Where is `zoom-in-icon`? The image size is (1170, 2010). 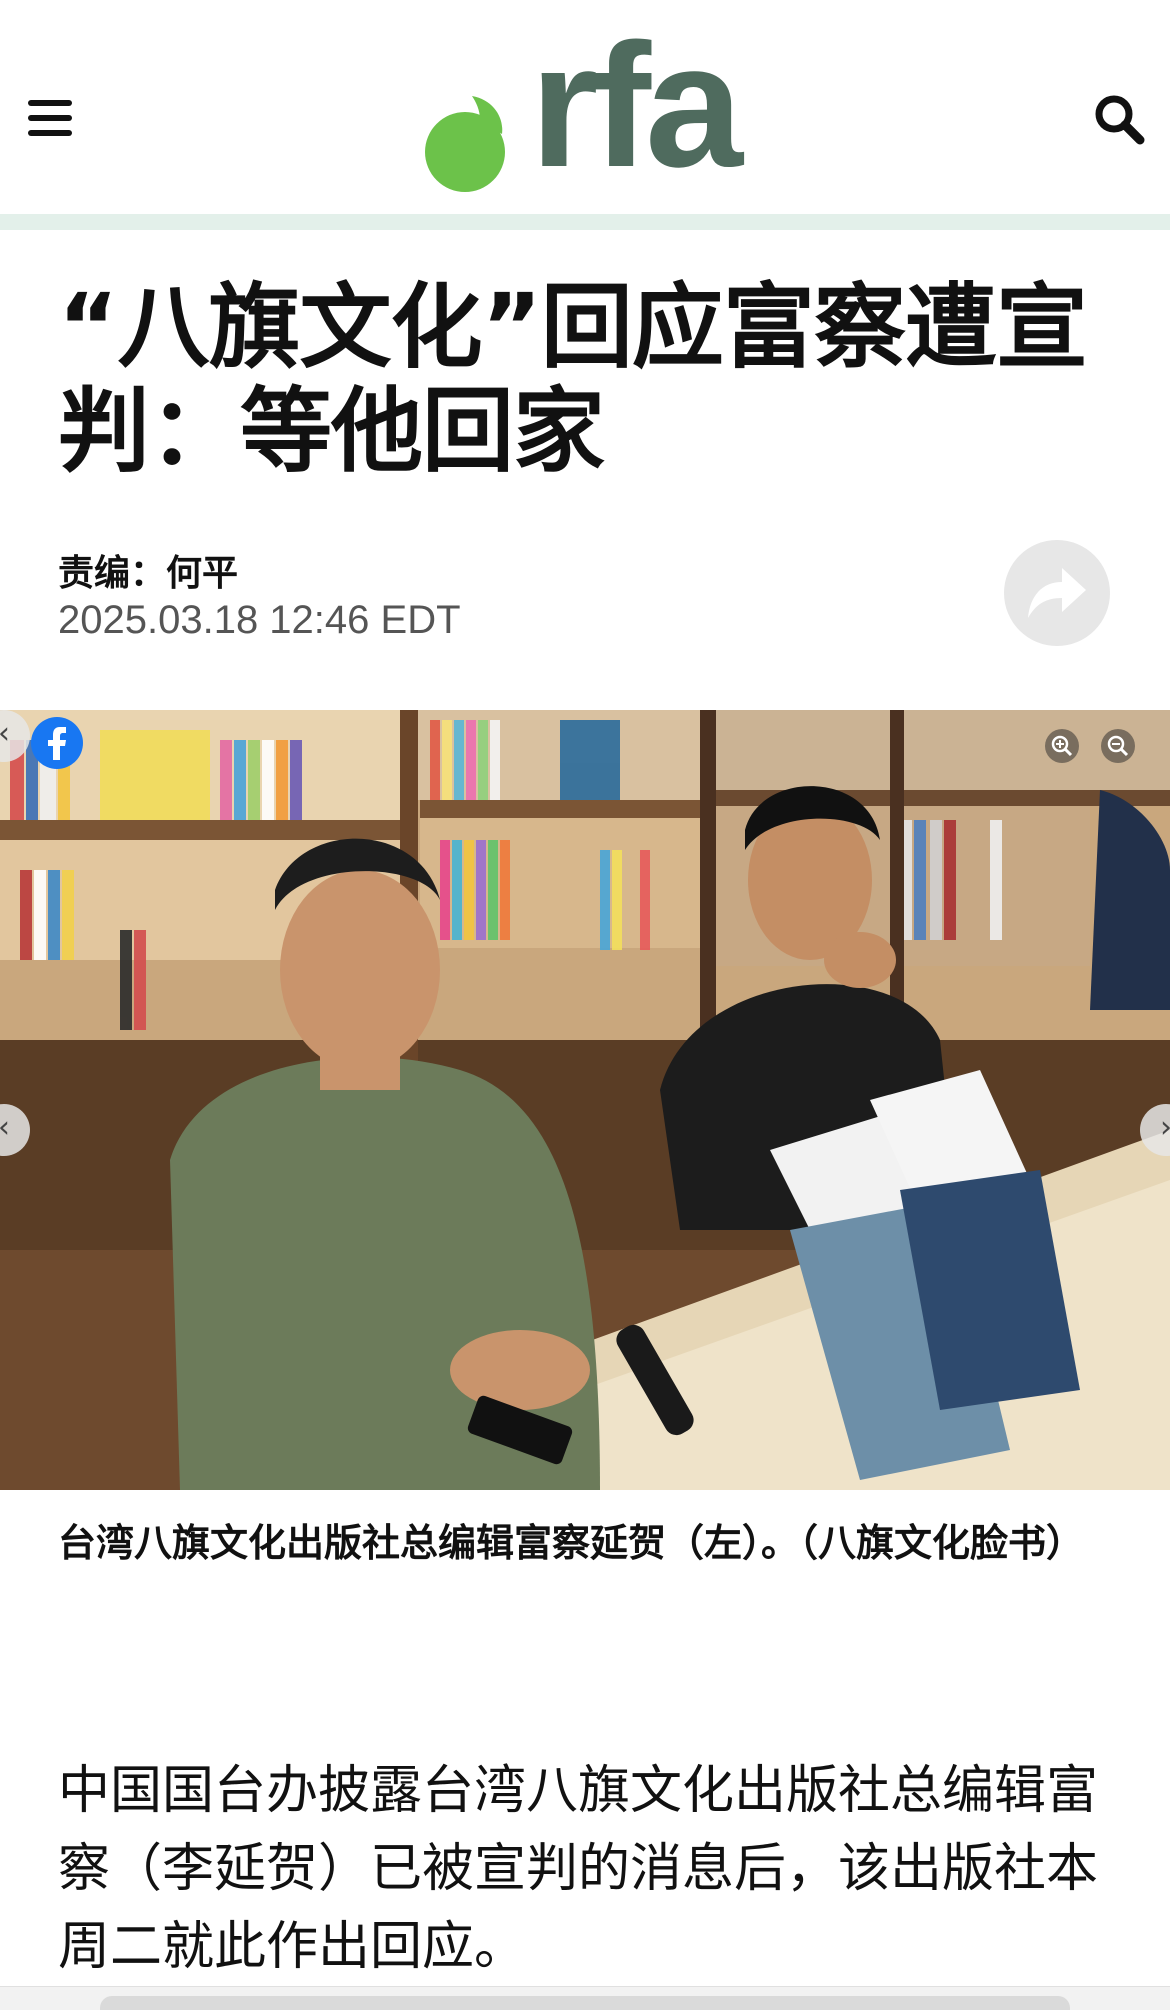 zoom-in-icon is located at coordinates (1062, 746).